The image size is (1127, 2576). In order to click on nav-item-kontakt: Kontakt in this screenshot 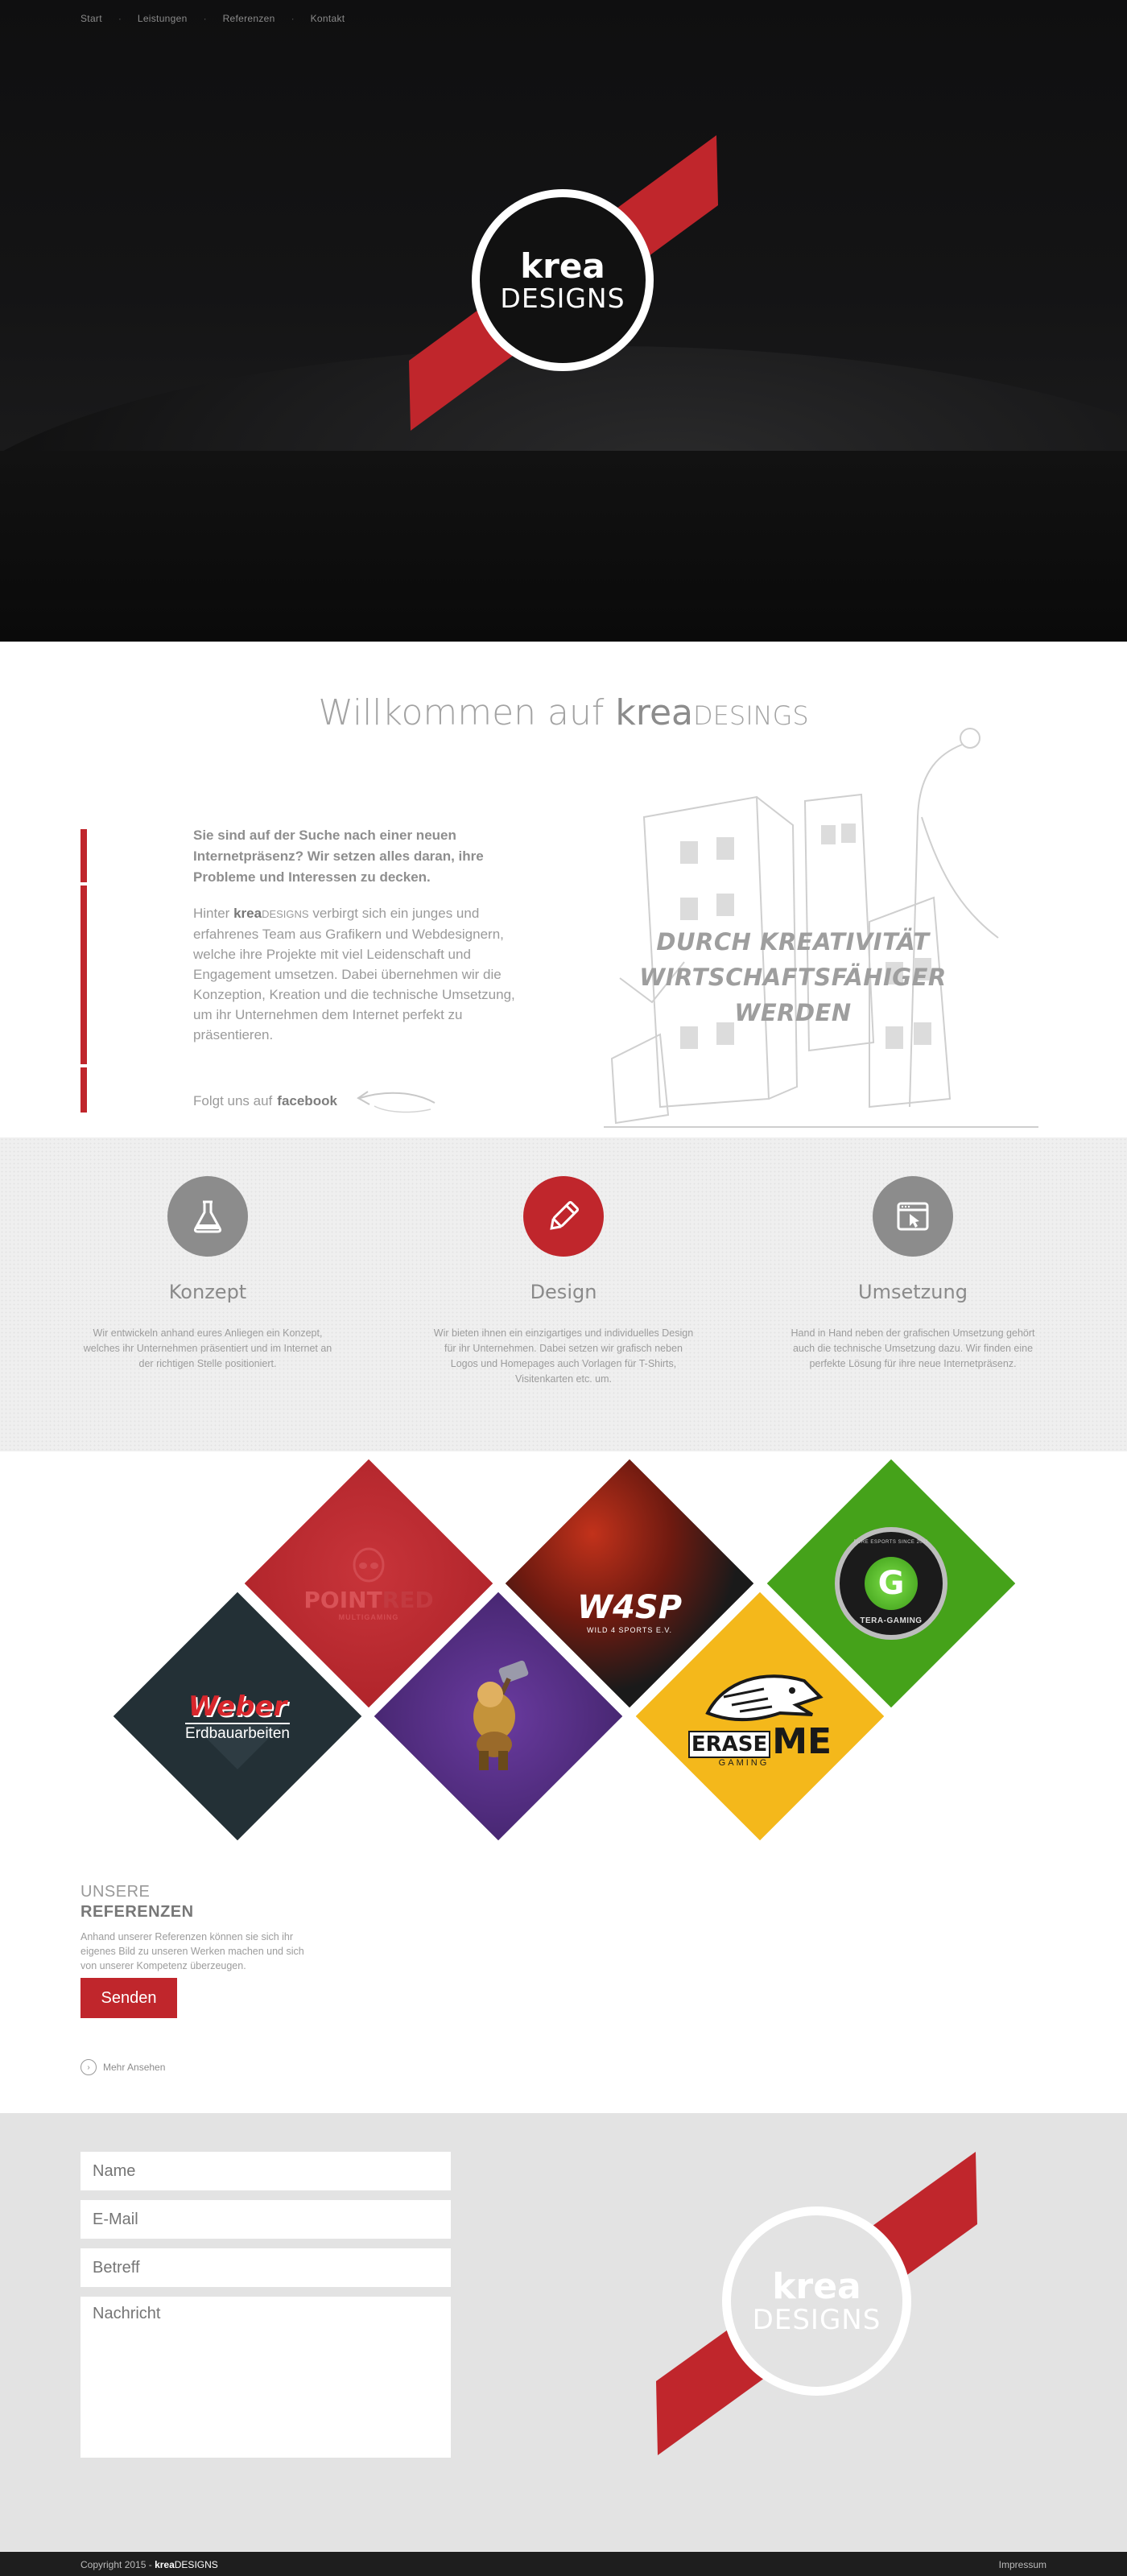, I will do `click(328, 18)`.